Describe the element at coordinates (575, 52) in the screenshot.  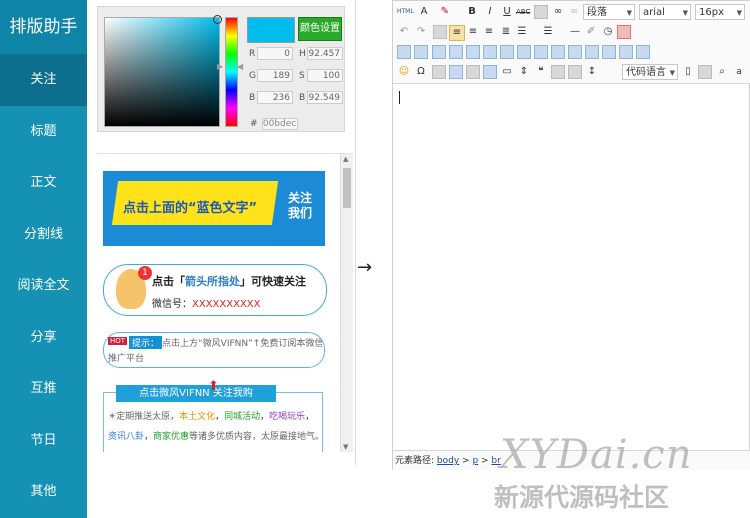
I see `merge-down-icon` at that location.